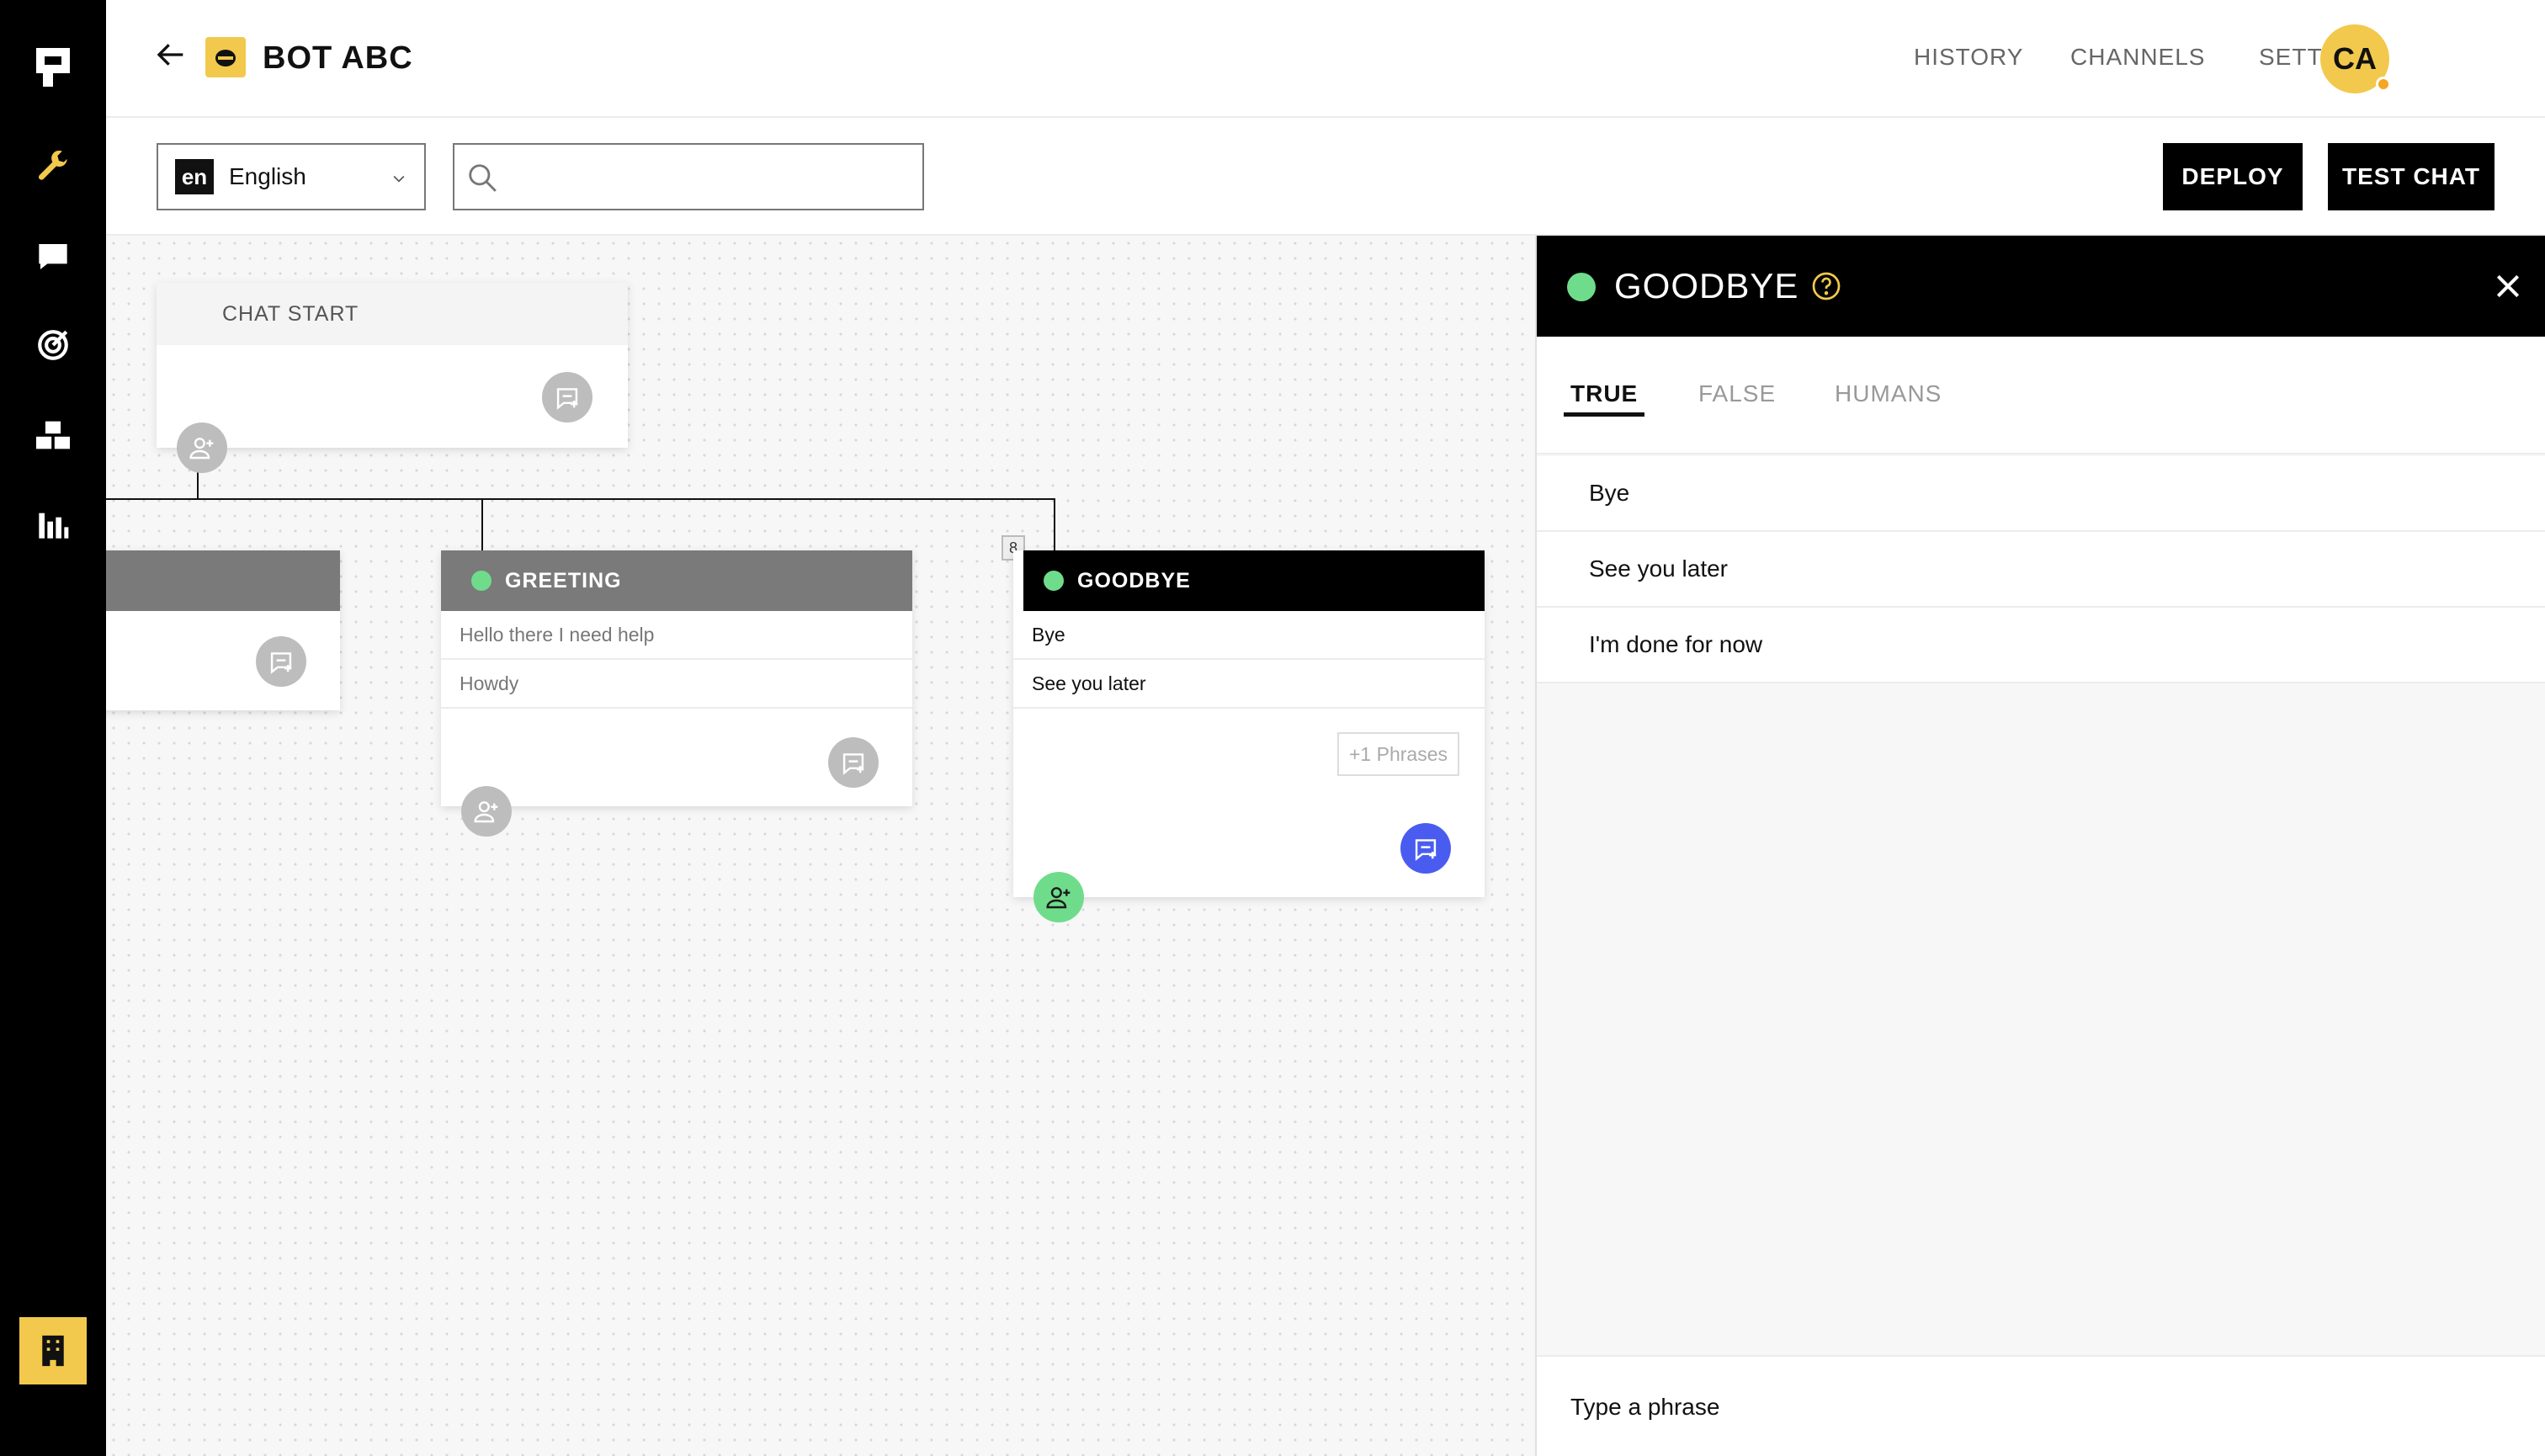 The width and height of the screenshot is (2545, 1456). Describe the element at coordinates (1889, 393) in the screenshot. I see `tab-humans: HUMANS` at that location.